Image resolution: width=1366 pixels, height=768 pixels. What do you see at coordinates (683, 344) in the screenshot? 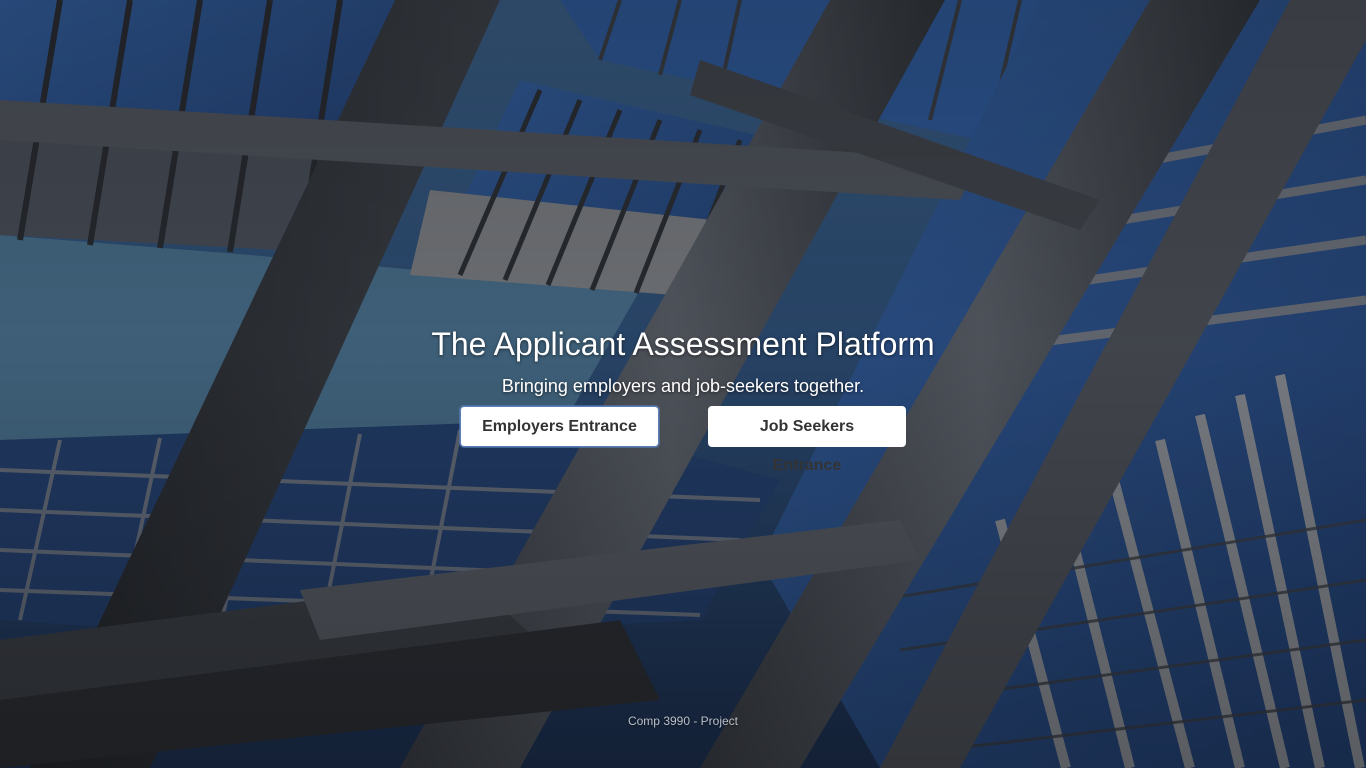
I see `page-title: The Applicant Assessment Platform` at bounding box center [683, 344].